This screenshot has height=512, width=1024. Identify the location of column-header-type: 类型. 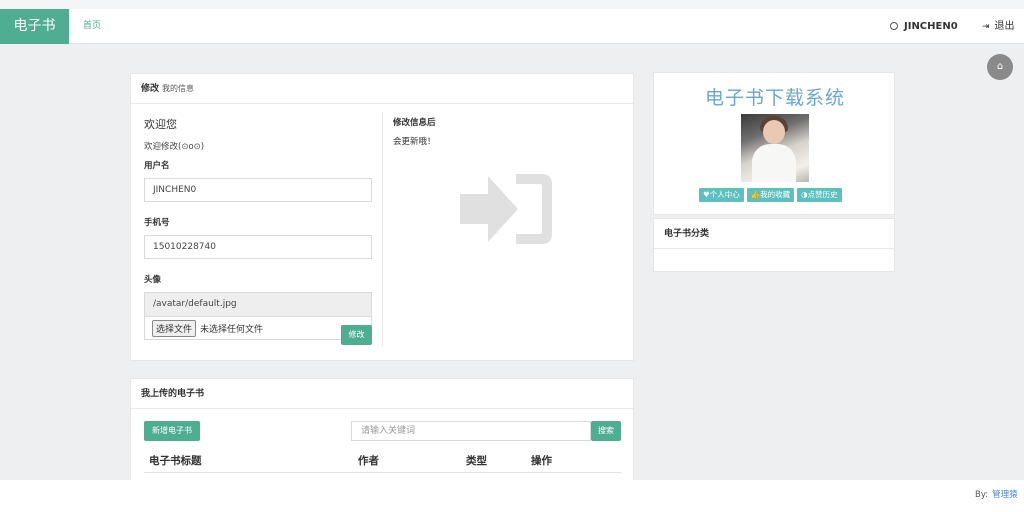
(476, 461).